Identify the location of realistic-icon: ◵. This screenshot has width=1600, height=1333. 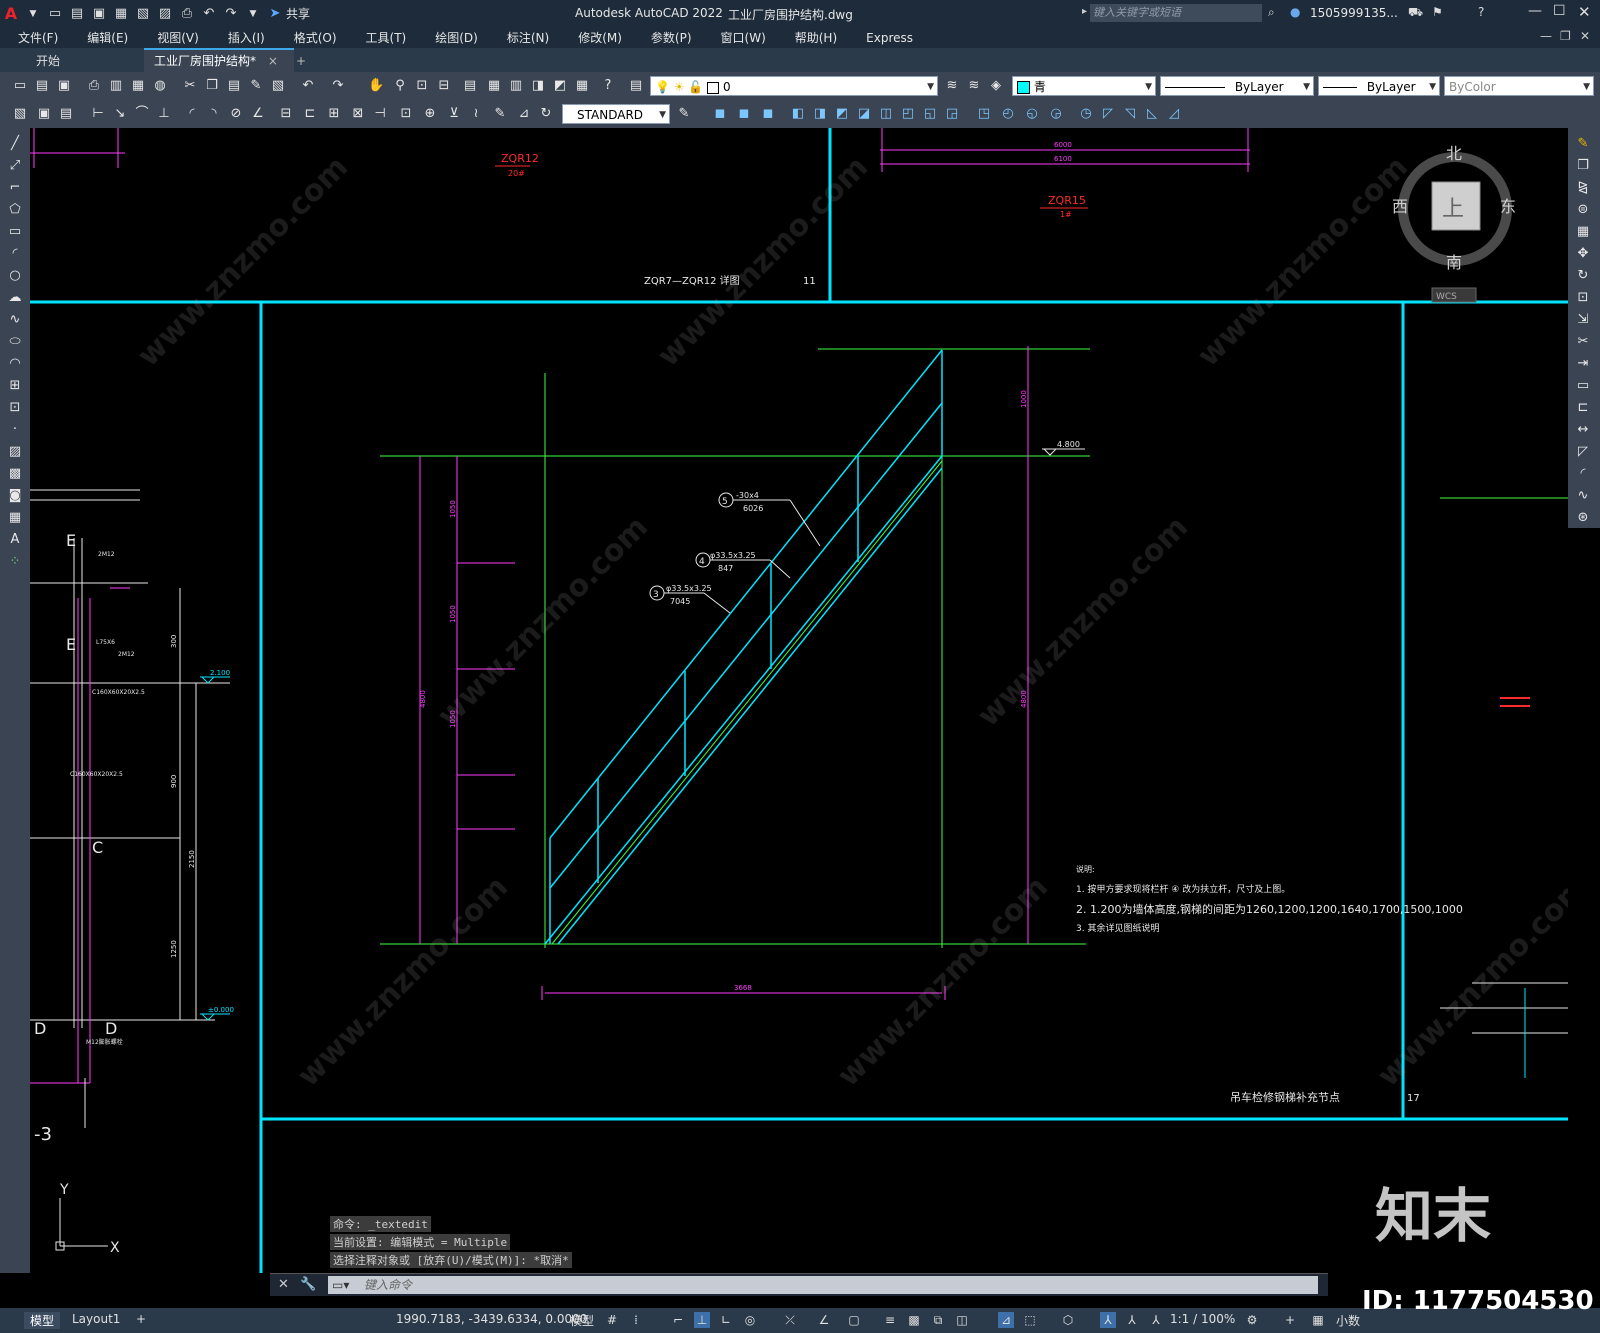
(1032, 114).